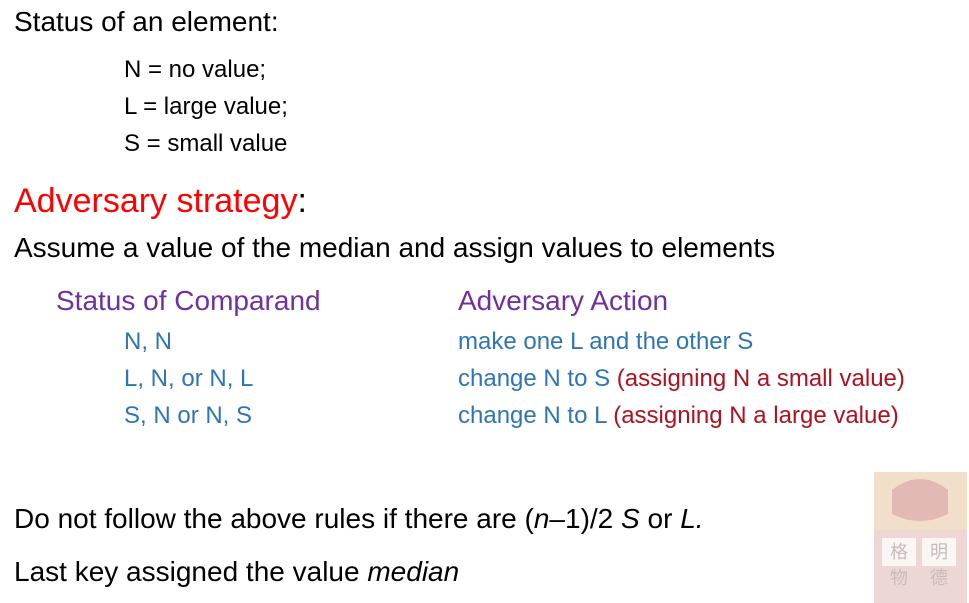 The height and width of the screenshot is (603, 969). What do you see at coordinates (585, 518) in the screenshot?
I see `rule-note-expr: –1)/2` at bounding box center [585, 518].